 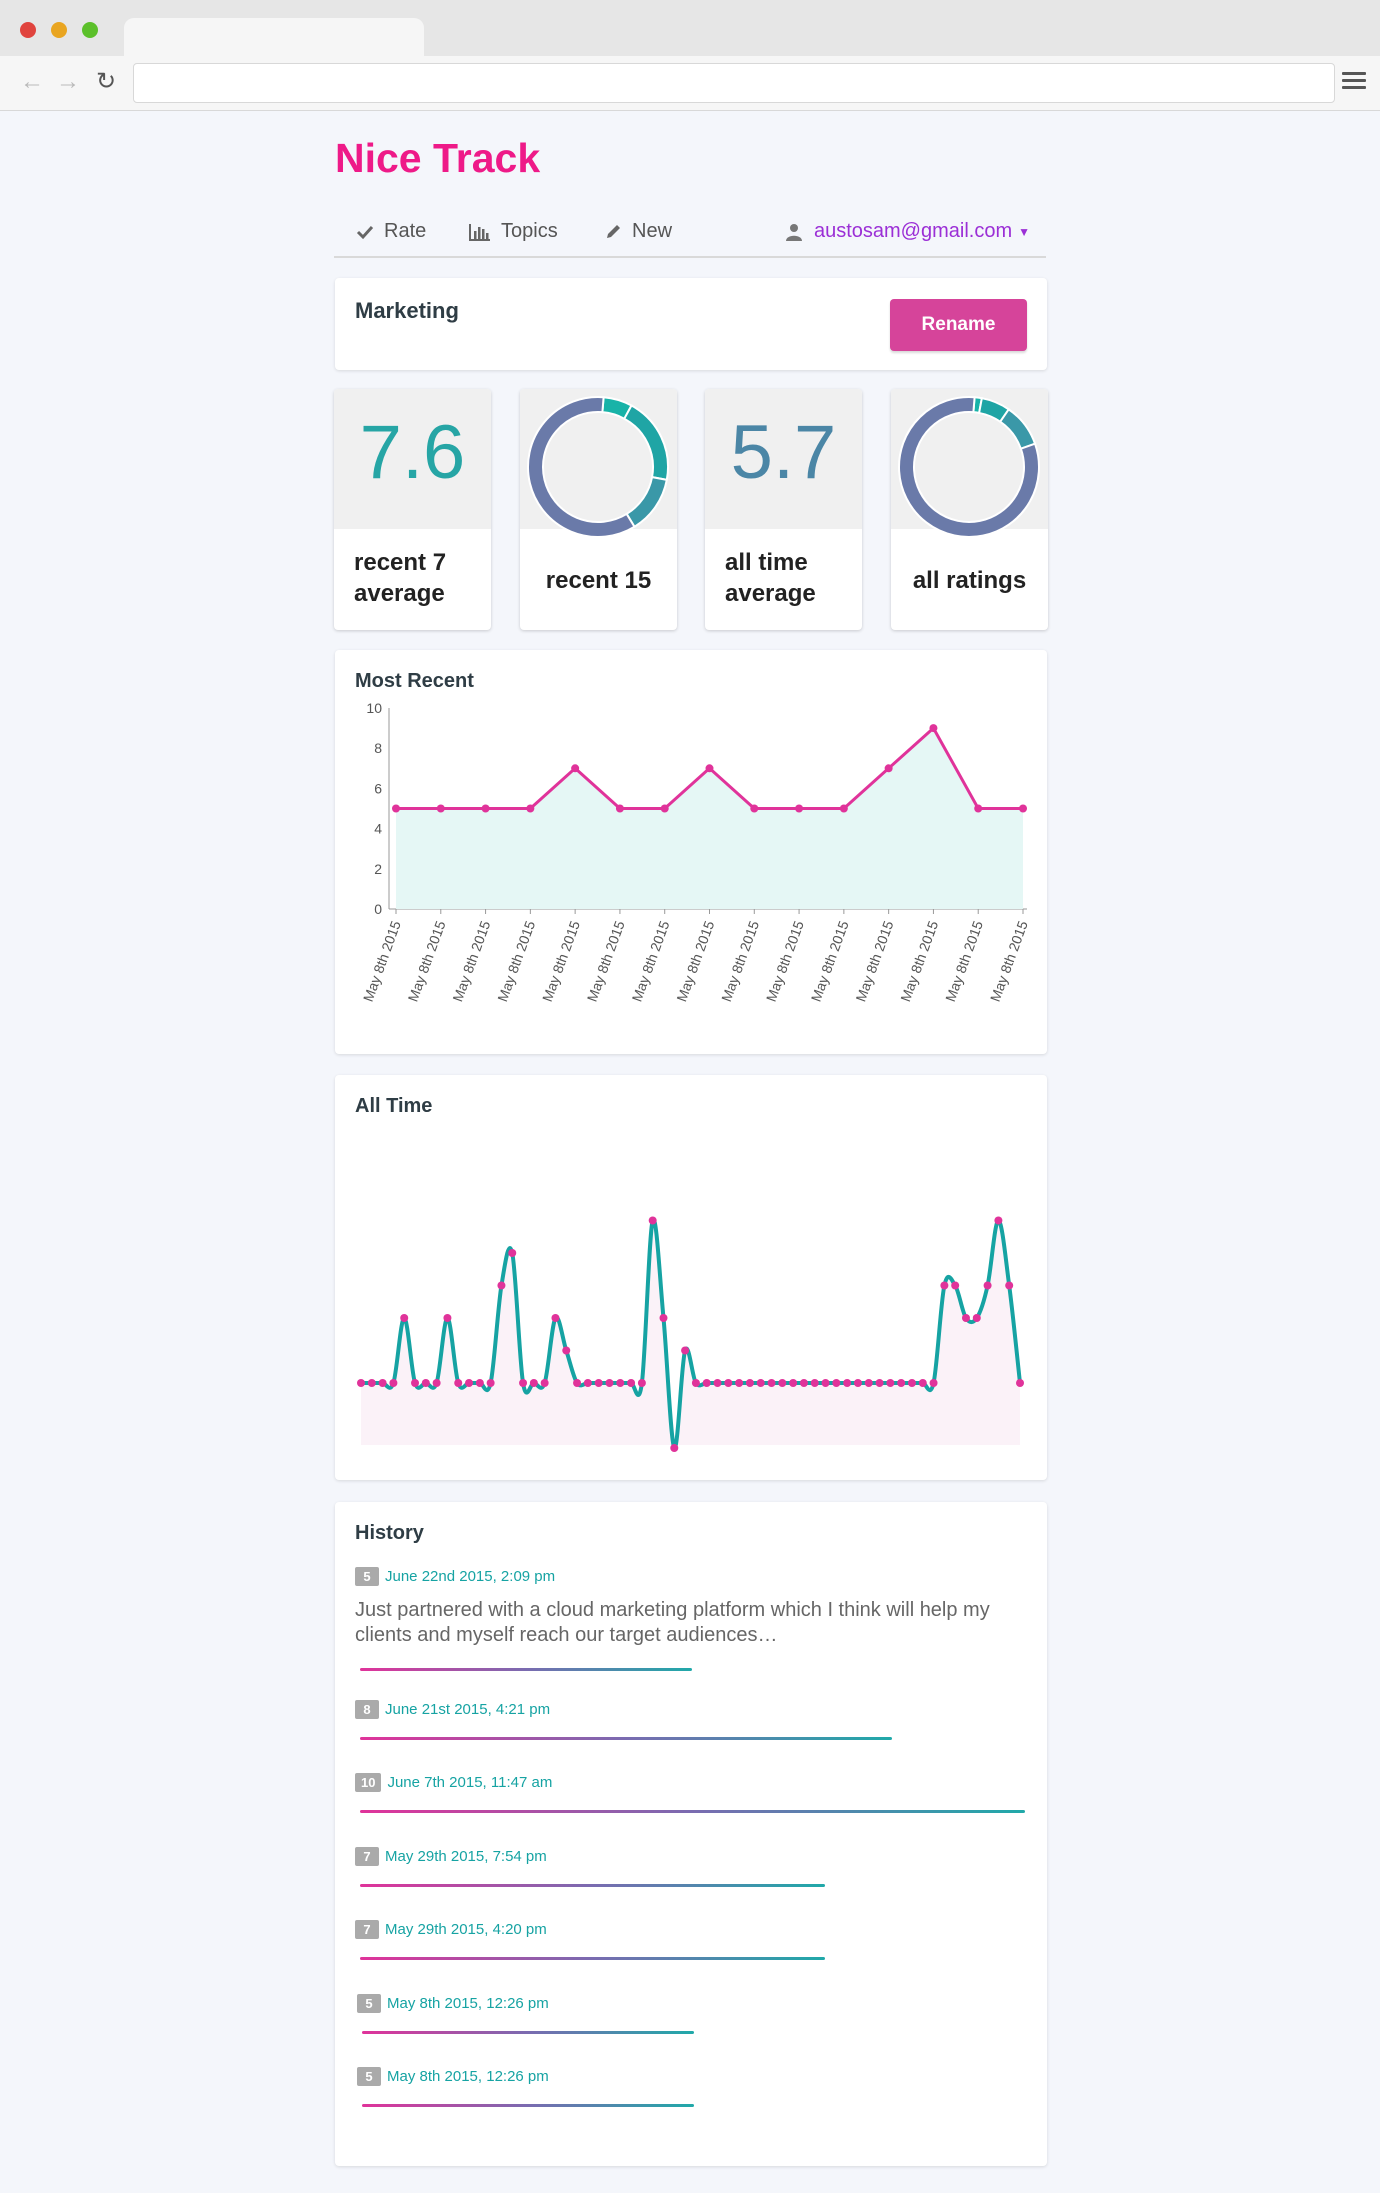 I want to click on minimize-window-button, so click(x=59, y=30).